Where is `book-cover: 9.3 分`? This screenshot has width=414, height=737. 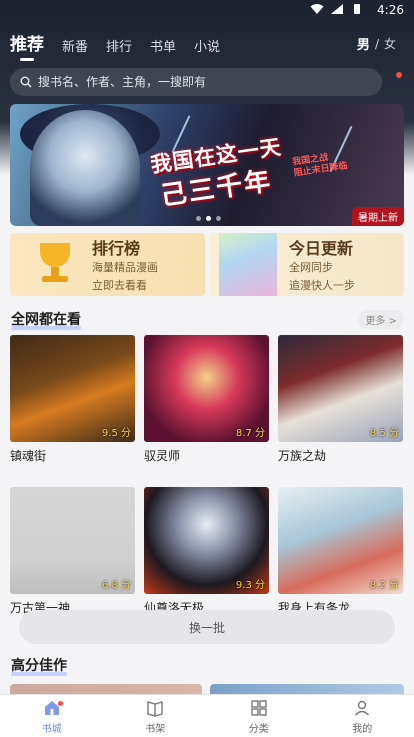 book-cover: 9.3 分 is located at coordinates (206, 540).